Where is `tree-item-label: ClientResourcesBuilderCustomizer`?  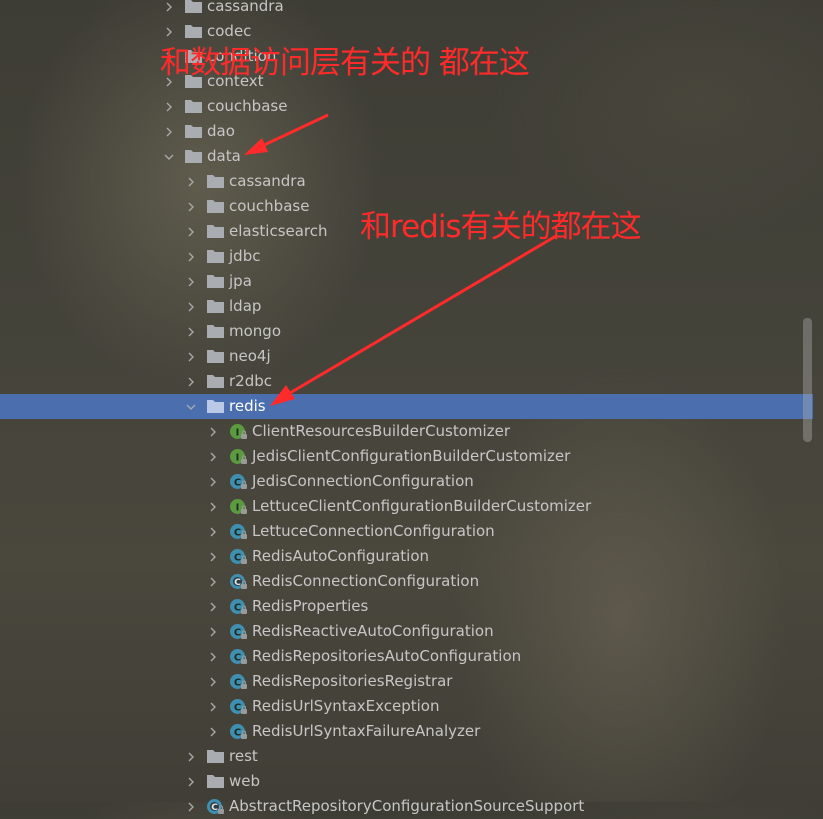 tree-item-label: ClientResourcesBuilderCustomizer is located at coordinates (381, 431).